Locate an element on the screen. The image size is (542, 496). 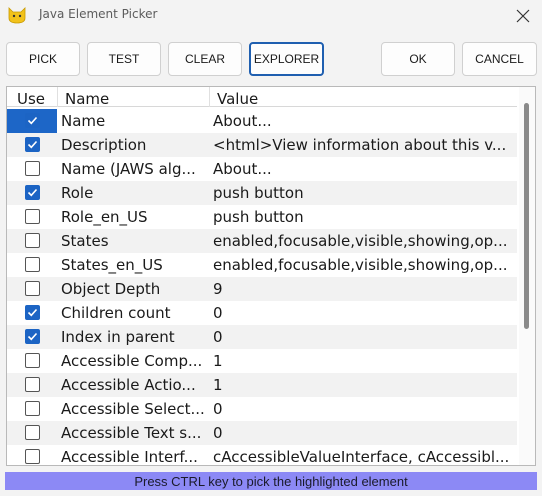
table-row: Accessible Actio... 1 is located at coordinates (262, 385).